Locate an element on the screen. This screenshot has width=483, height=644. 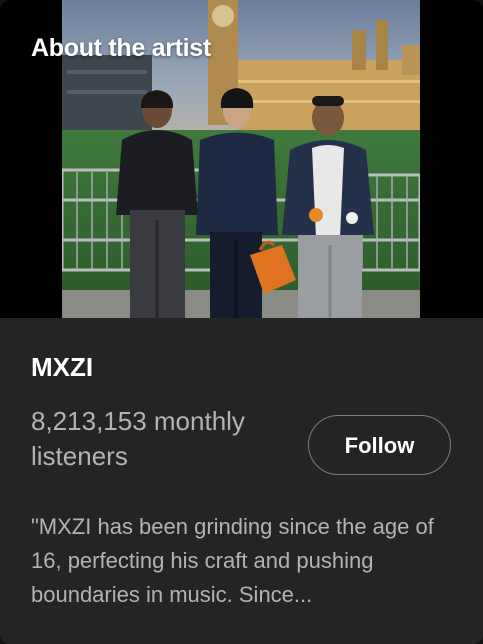
artist-name: MXZI is located at coordinates (62, 367).